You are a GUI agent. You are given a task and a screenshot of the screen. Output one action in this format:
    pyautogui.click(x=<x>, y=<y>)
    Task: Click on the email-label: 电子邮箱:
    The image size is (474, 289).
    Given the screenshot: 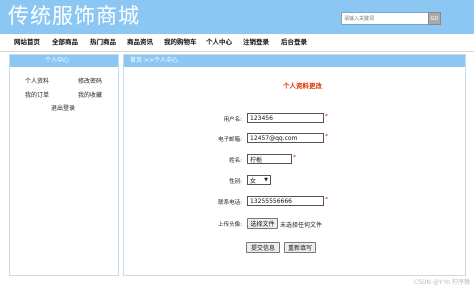 What is the action you would take?
    pyautogui.click(x=230, y=140)
    